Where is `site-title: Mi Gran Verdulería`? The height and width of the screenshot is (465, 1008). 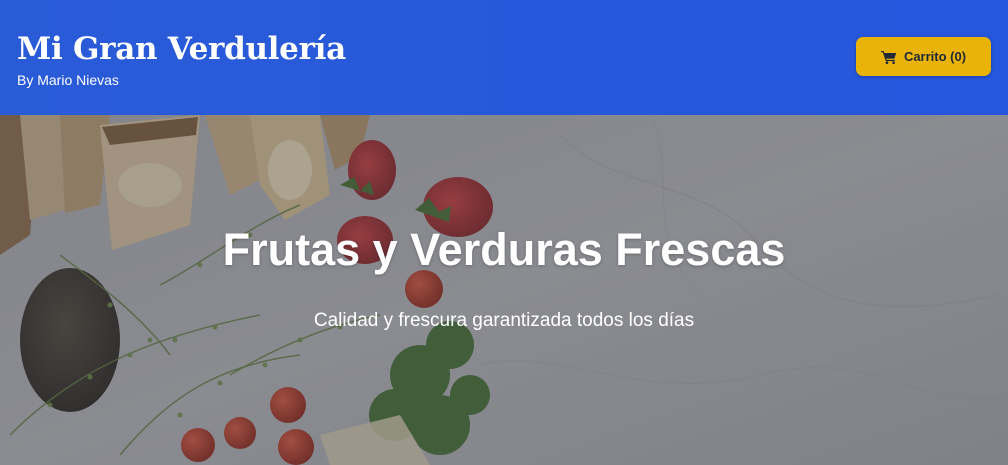 site-title: Mi Gran Verdulería is located at coordinates (181, 49).